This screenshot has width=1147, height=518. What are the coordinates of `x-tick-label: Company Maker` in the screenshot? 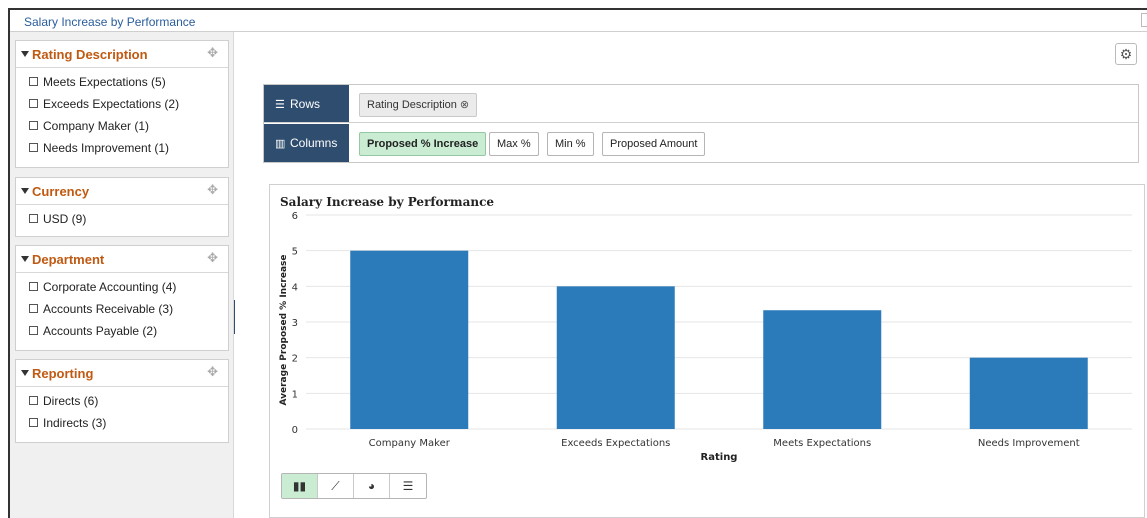 It's located at (410, 443).